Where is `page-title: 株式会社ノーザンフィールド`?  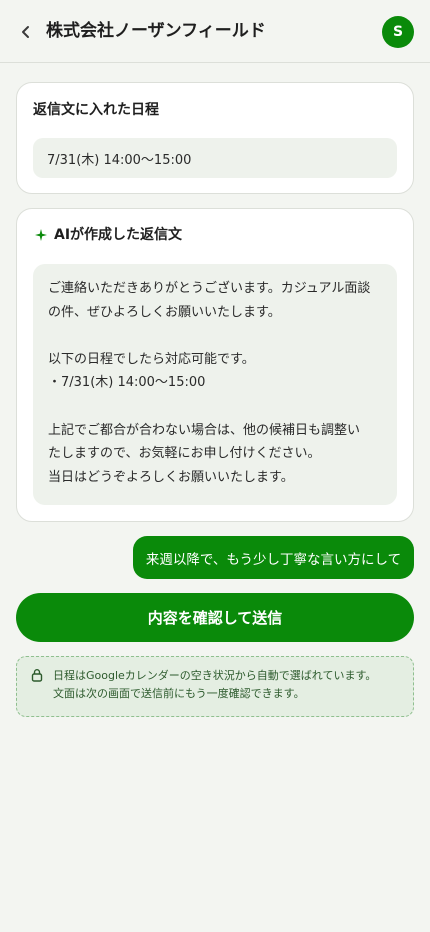 page-title: 株式会社ノーザンフィールド is located at coordinates (156, 31).